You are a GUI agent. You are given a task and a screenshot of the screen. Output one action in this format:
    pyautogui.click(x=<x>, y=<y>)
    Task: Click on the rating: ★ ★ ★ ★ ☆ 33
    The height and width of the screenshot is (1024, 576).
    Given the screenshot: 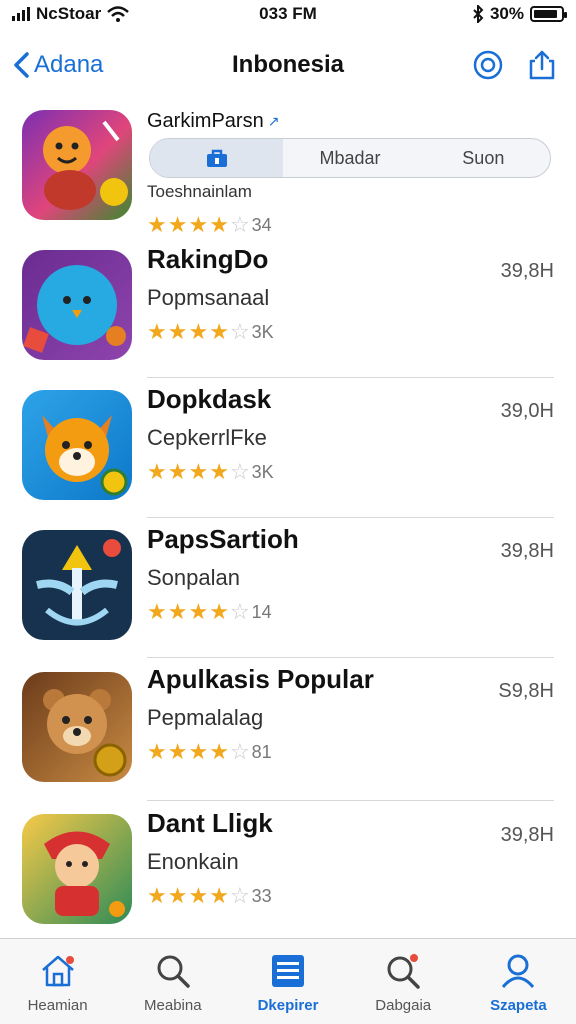 What is the action you would take?
    pyautogui.click(x=351, y=896)
    